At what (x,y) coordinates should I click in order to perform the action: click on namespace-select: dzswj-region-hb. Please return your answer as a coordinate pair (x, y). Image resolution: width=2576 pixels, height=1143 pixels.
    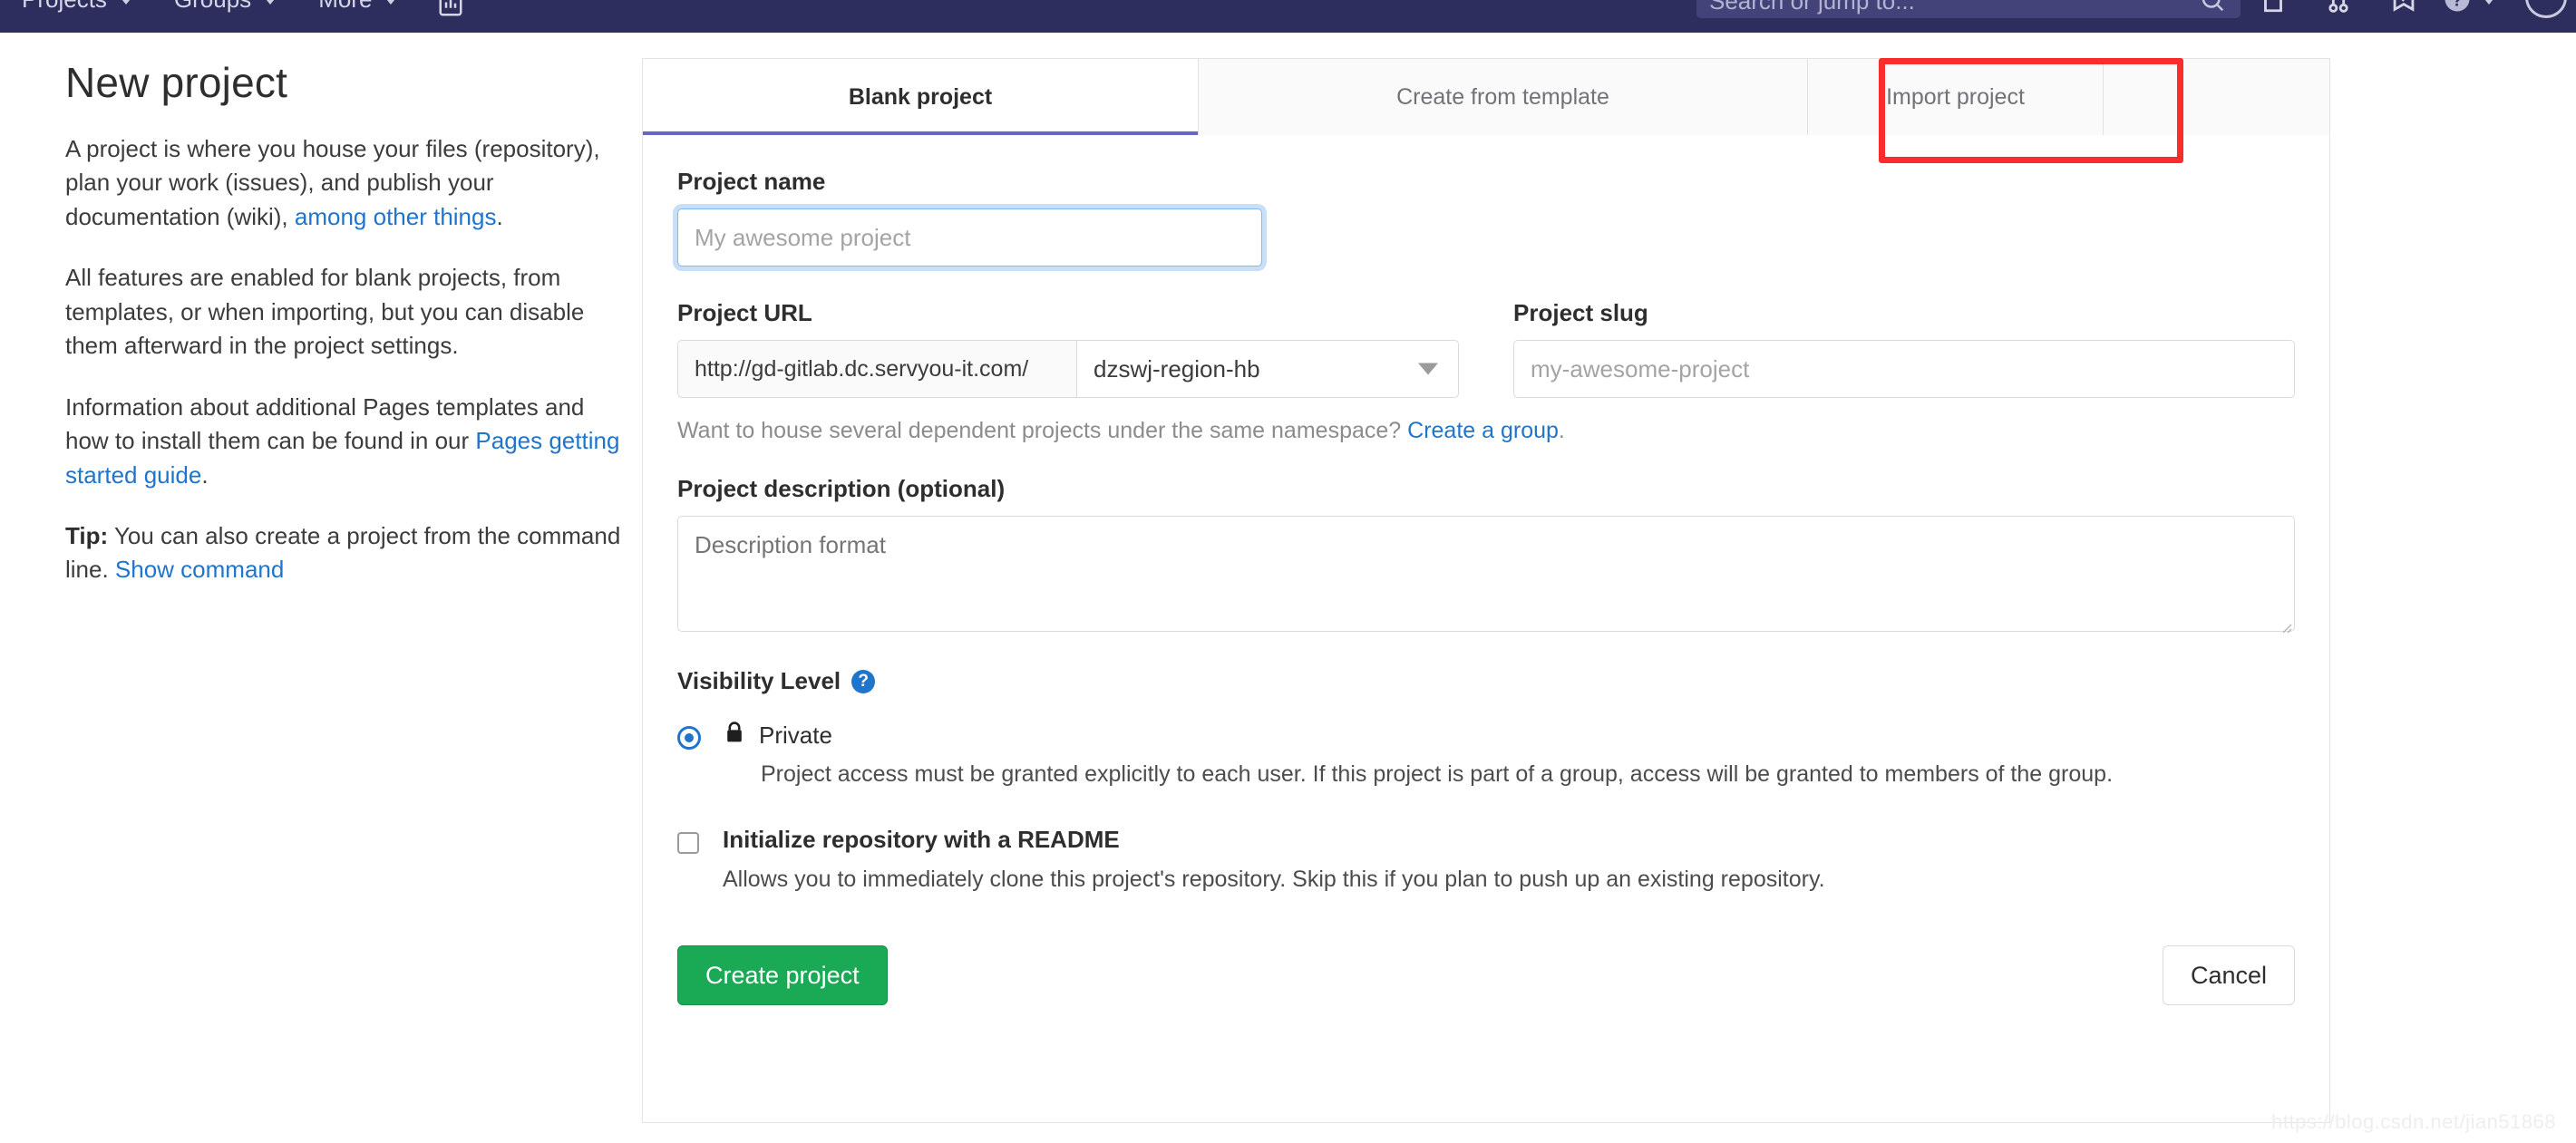
    Looking at the image, I should click on (1267, 369).